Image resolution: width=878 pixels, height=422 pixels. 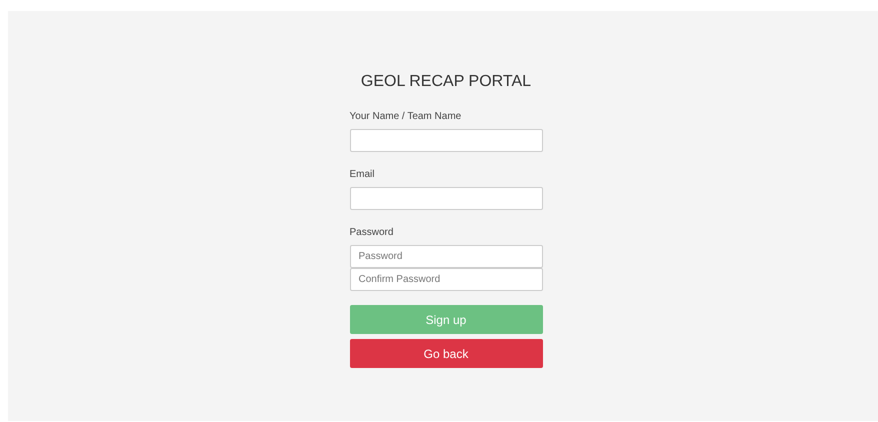 I want to click on field-label: Your Name / Team Name, so click(x=406, y=116).